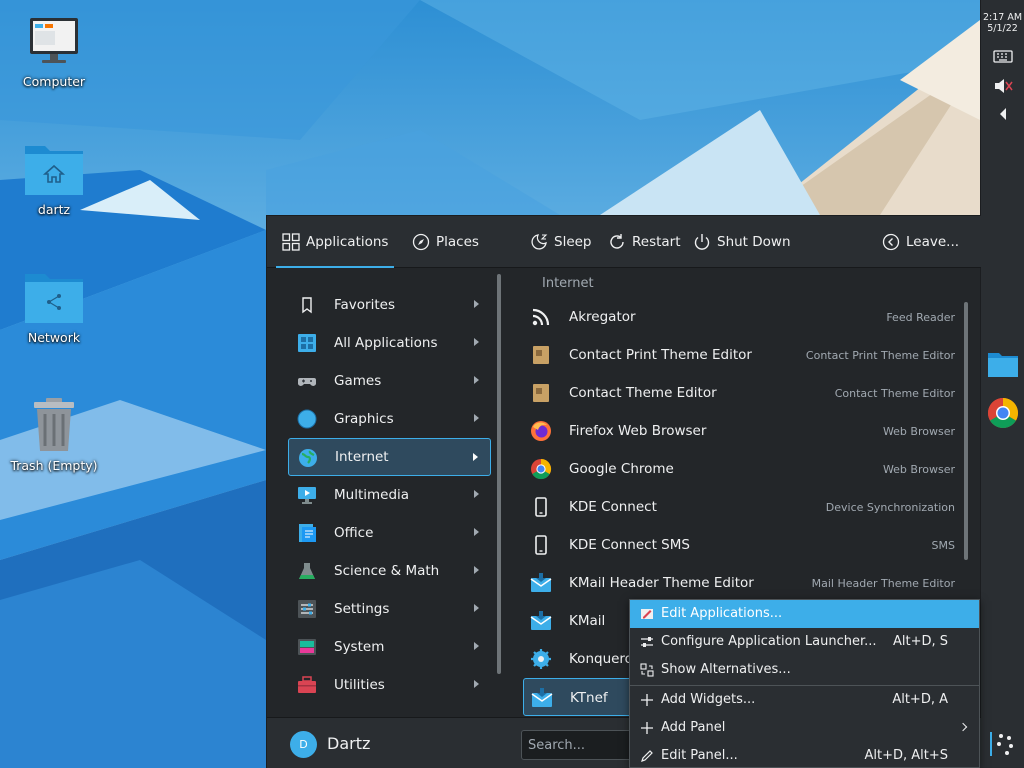 Image resolution: width=1024 pixels, height=768 pixels. I want to click on tab-applications: Applications, so click(335, 242).